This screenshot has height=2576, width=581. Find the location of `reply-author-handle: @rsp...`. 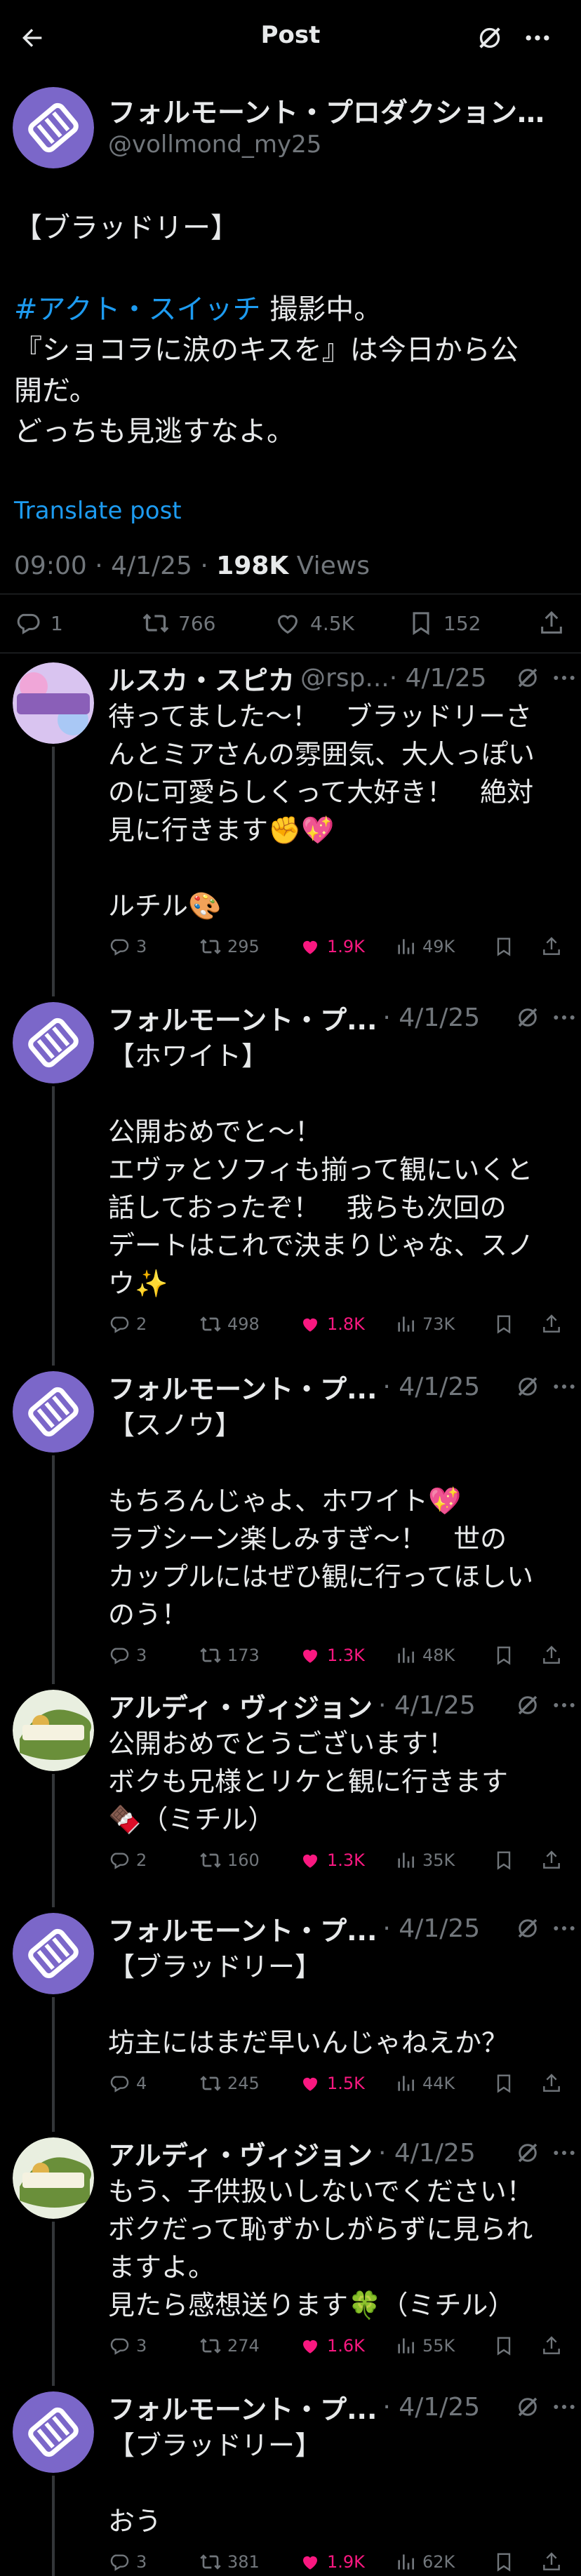

reply-author-handle: @rsp... is located at coordinates (345, 678).